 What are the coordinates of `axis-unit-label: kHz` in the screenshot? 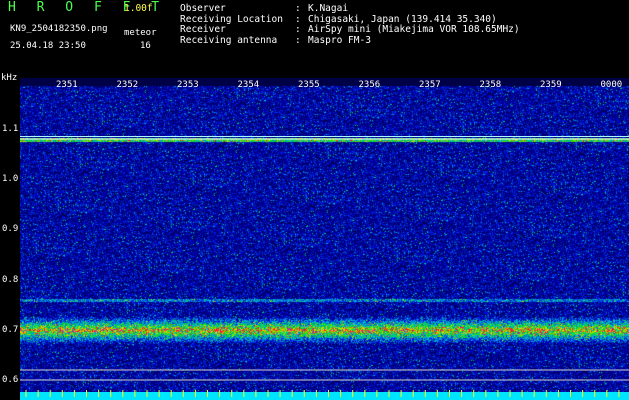 It's located at (9, 78).